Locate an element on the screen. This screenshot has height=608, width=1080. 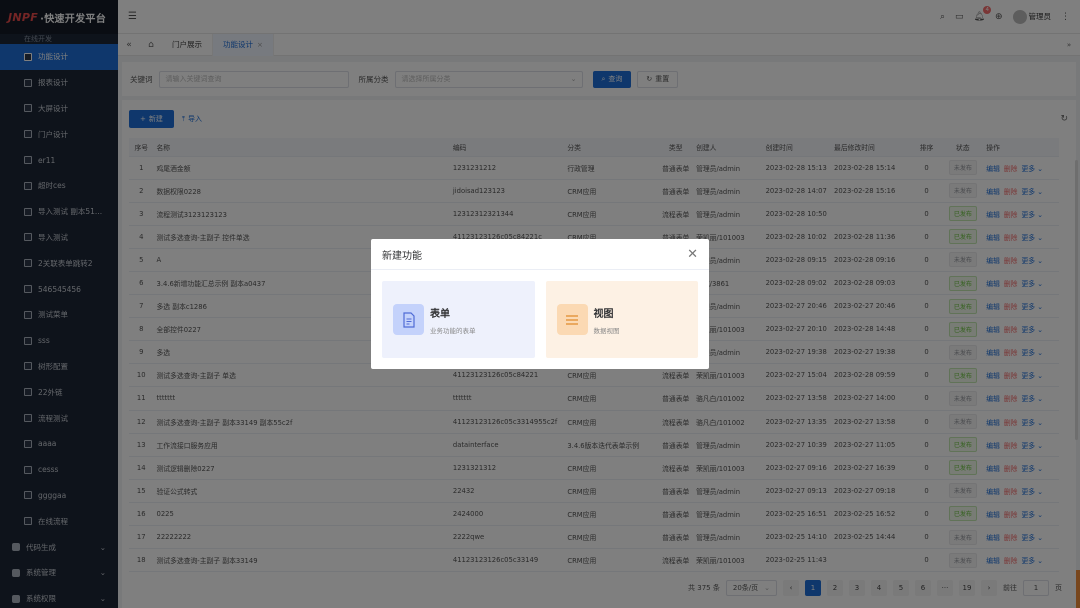
close-icon: ✕ is located at coordinates (692, 254).